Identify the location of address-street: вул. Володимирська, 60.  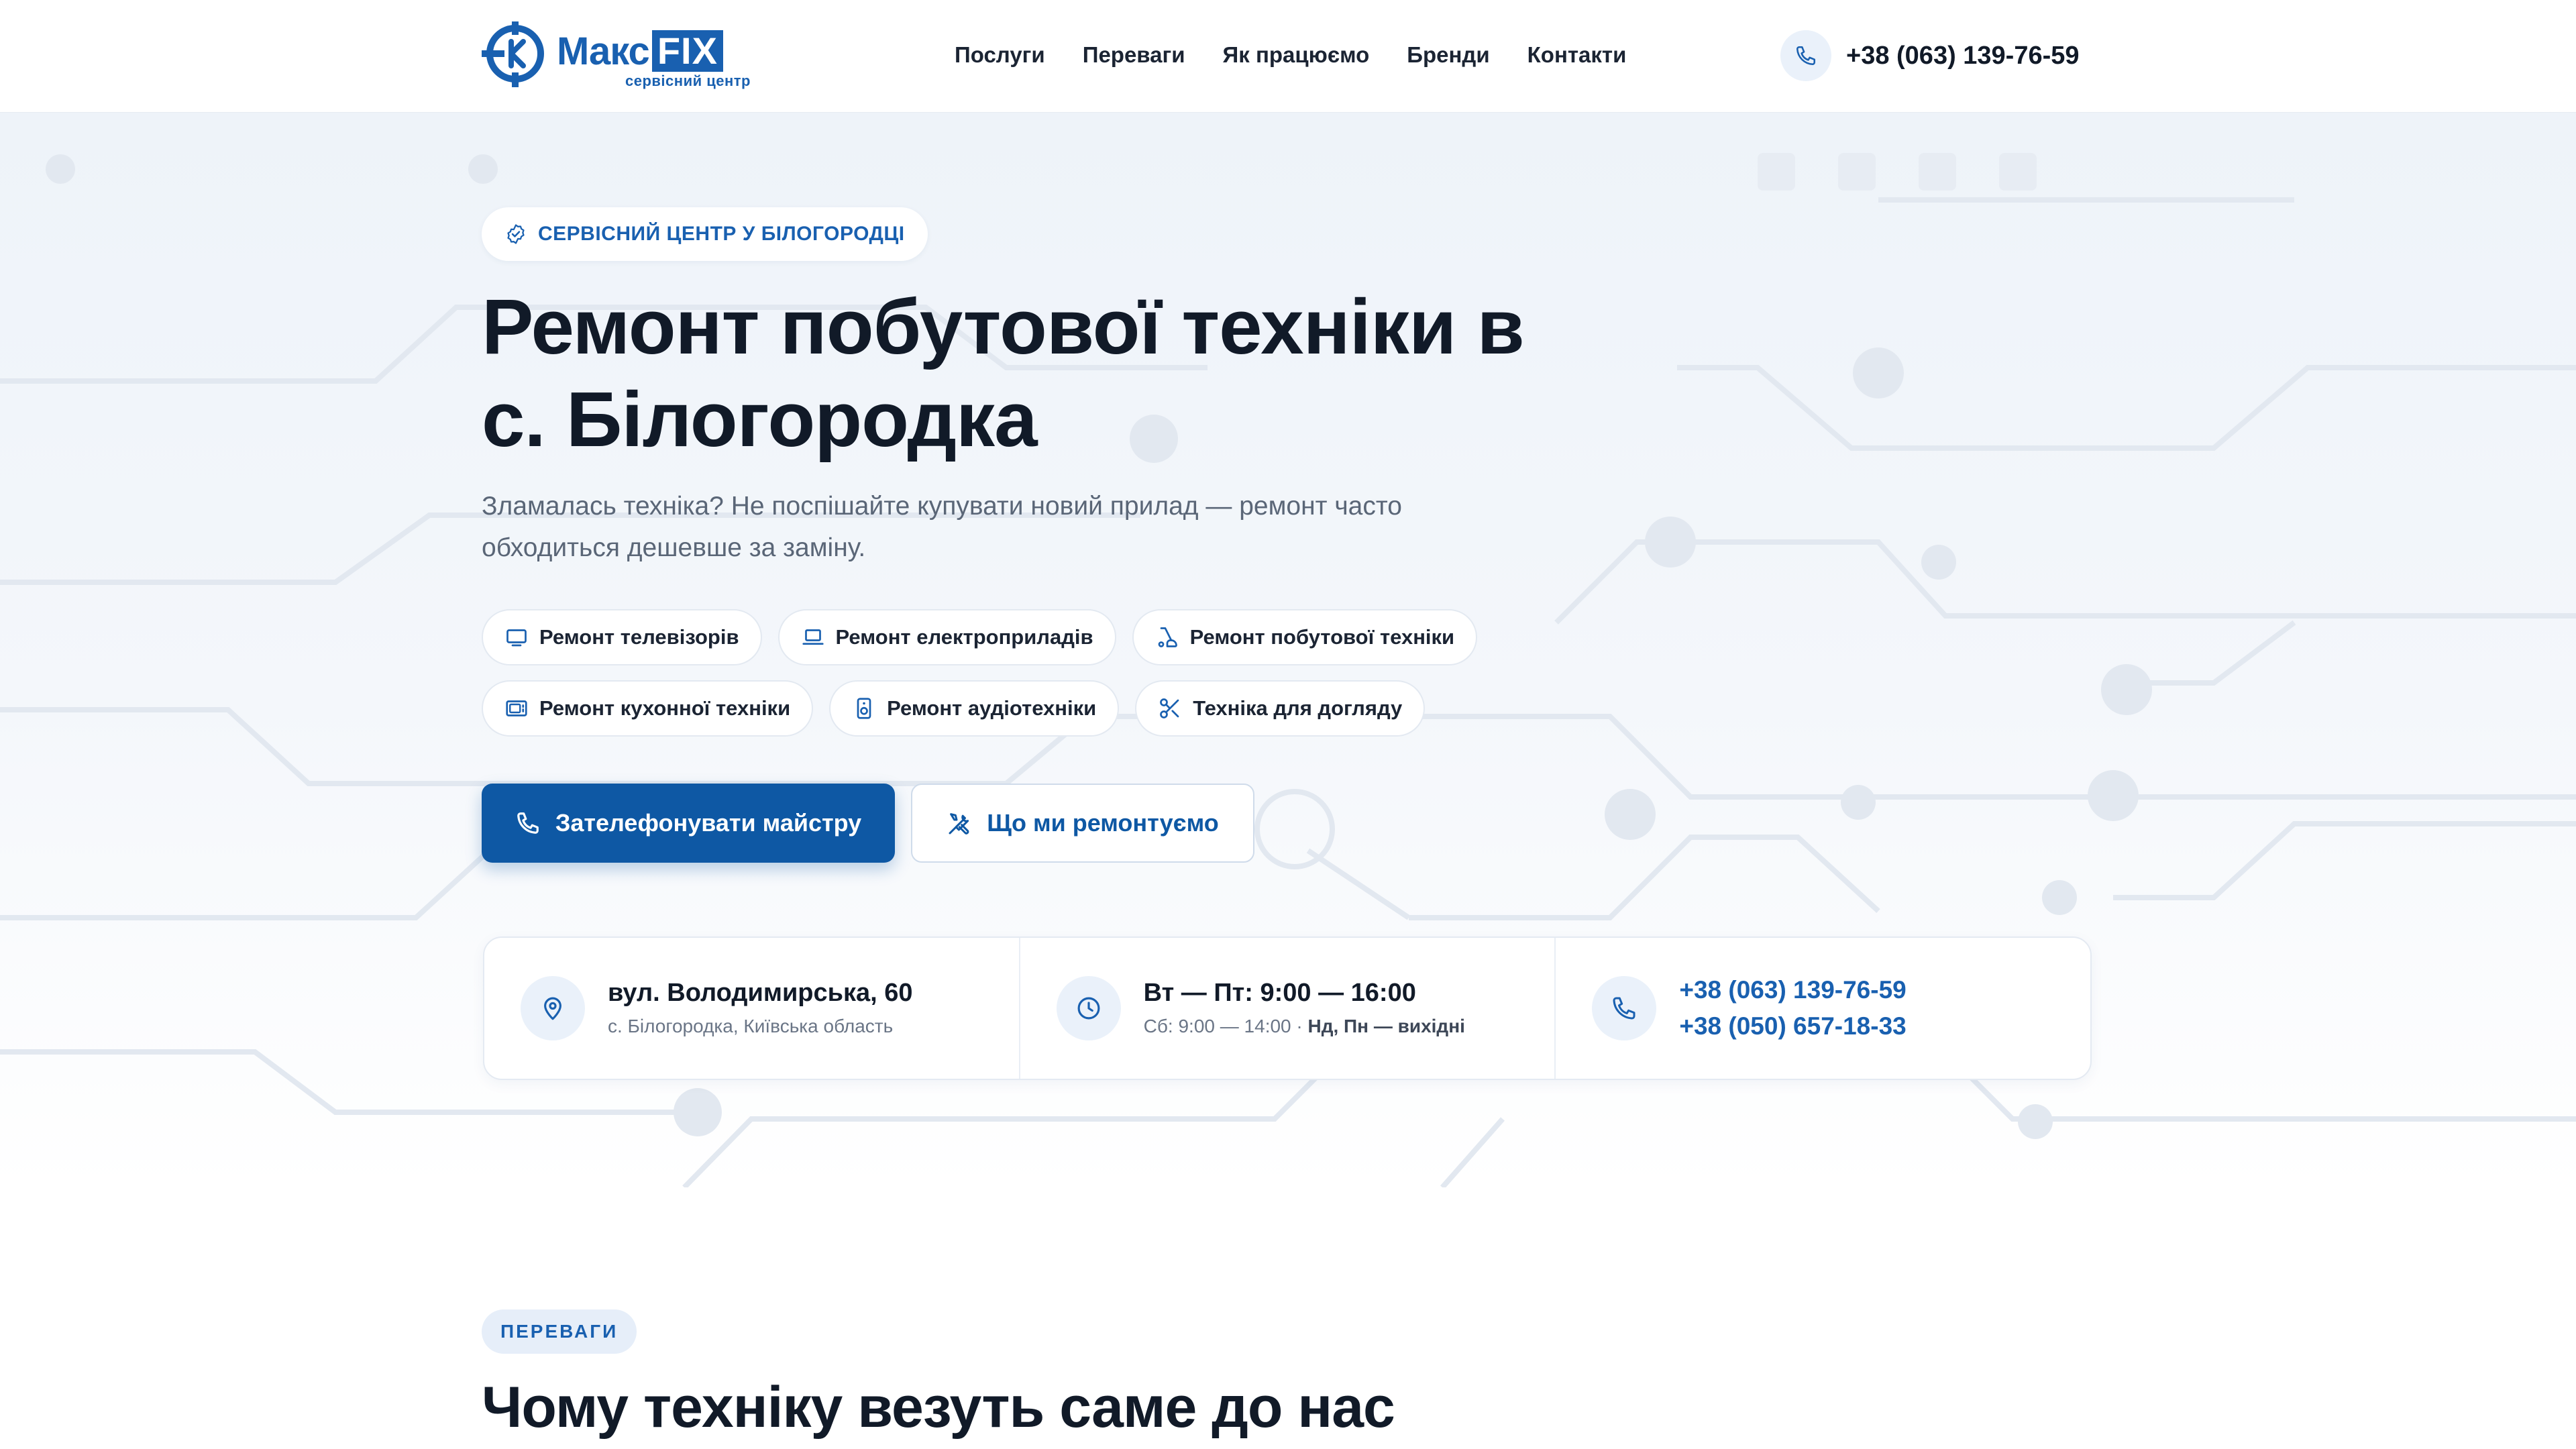
(760, 993).